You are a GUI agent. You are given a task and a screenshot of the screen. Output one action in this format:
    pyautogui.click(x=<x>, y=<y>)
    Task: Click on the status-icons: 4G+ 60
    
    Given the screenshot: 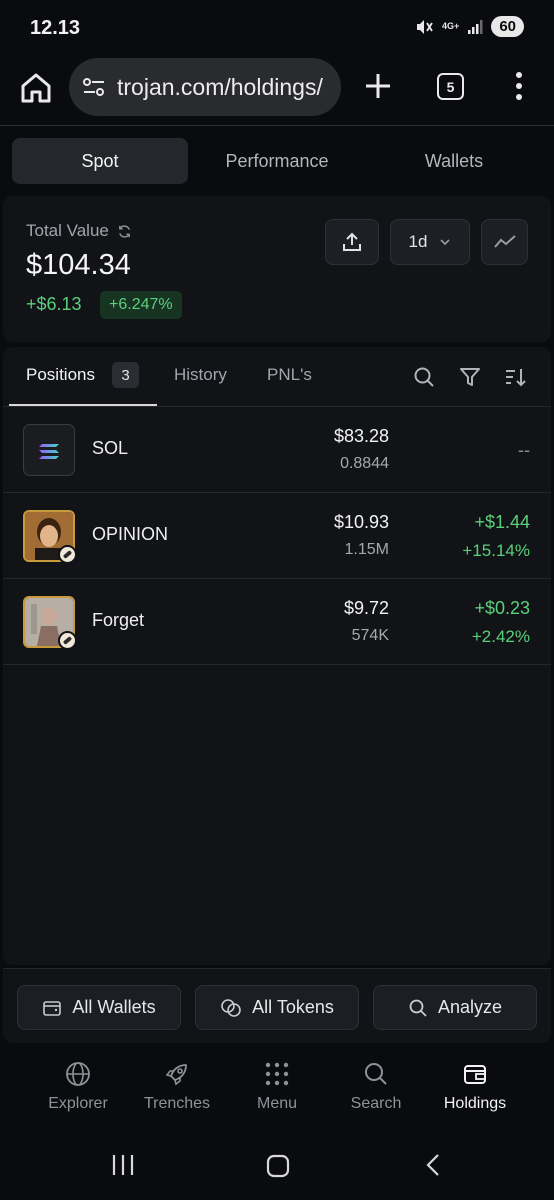 What is the action you would take?
    pyautogui.click(x=469, y=26)
    